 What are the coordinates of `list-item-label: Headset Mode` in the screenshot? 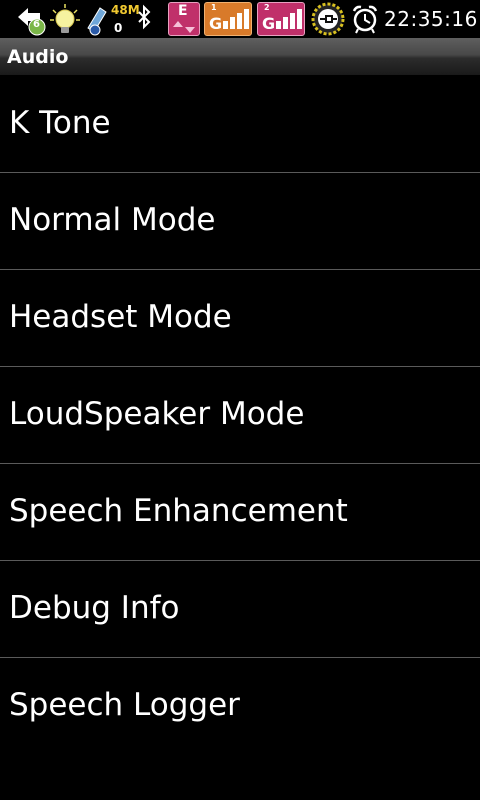 It's located at (120, 317).